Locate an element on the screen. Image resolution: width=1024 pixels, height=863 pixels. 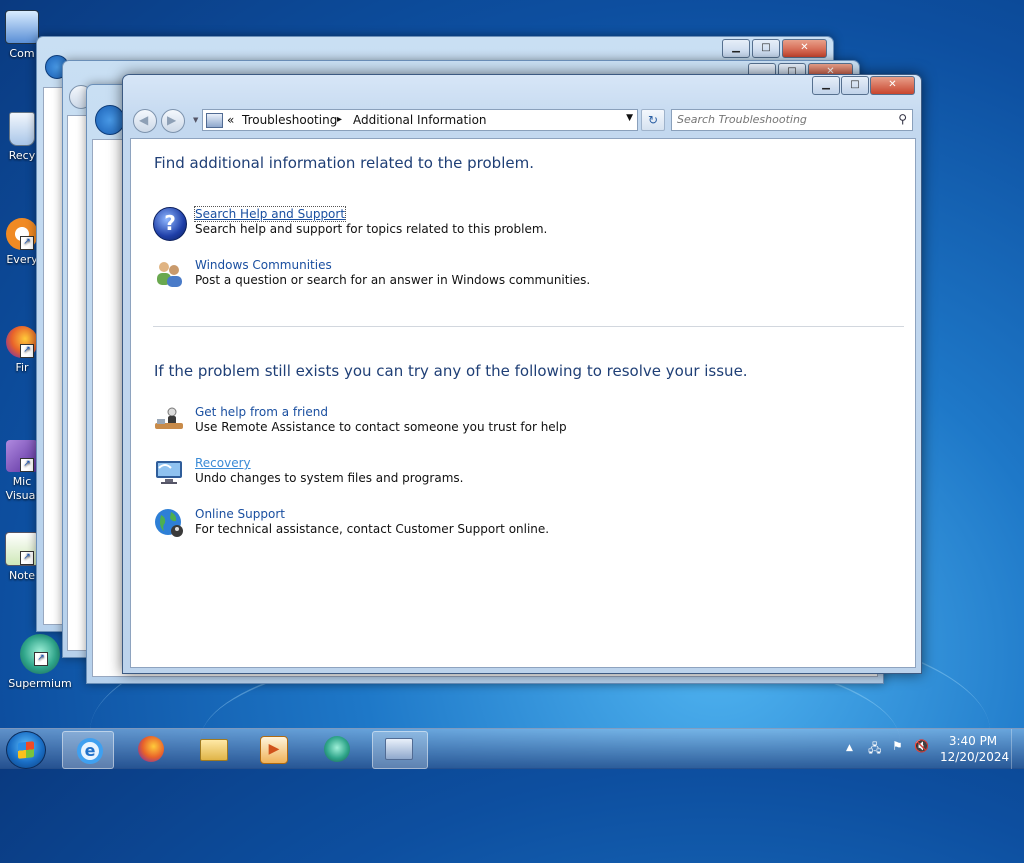
volume-muted-icon: 🔇 is located at coordinates (921, 746).